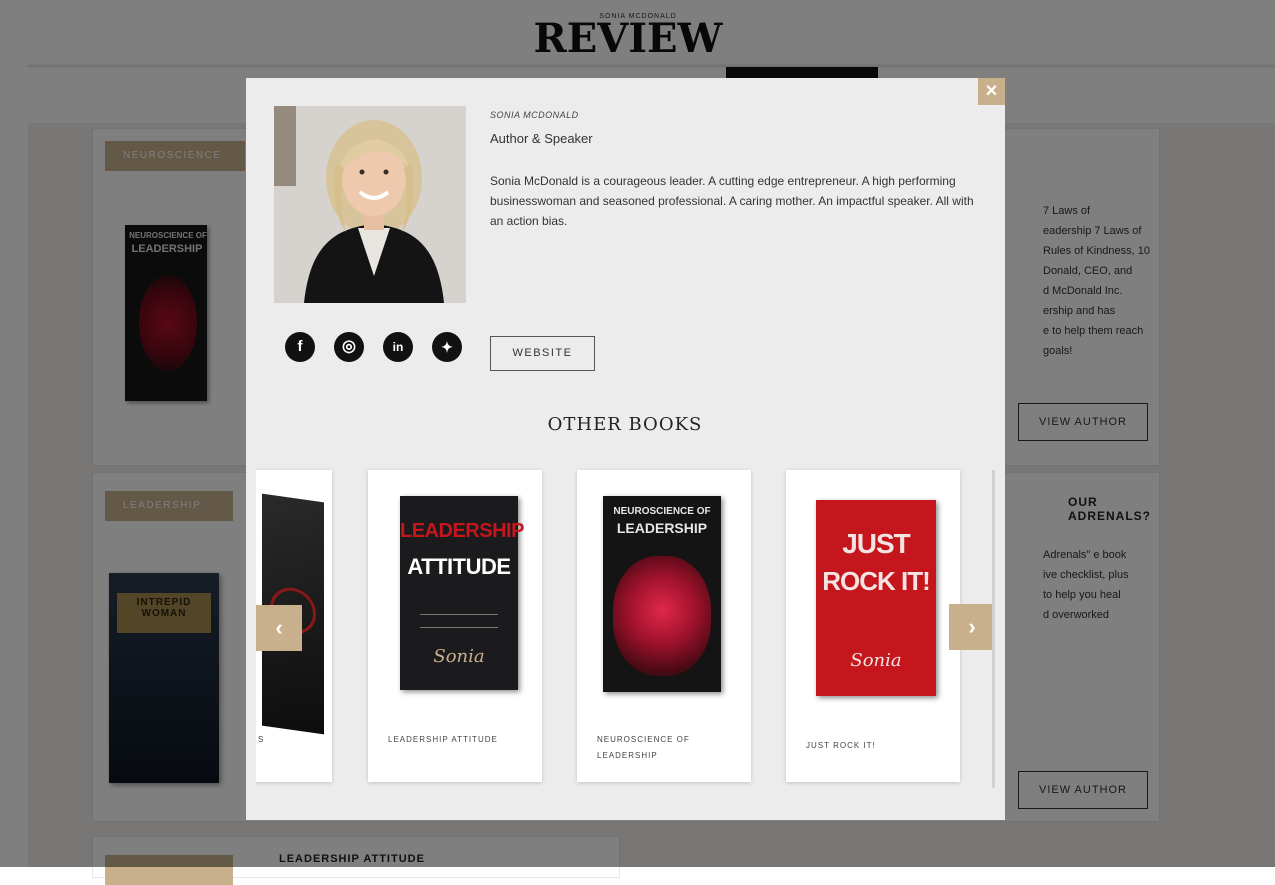  Describe the element at coordinates (447, 347) in the screenshot. I see `twitter-icon: ✦` at that location.